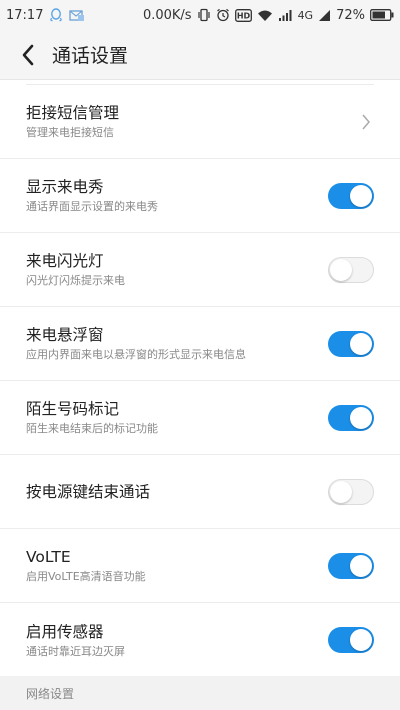 The width and height of the screenshot is (400, 710). Describe the element at coordinates (200, 196) in the screenshot. I see `setting-show-call-show: 显示来电秀 通话界面显示设置的来电秀` at that location.